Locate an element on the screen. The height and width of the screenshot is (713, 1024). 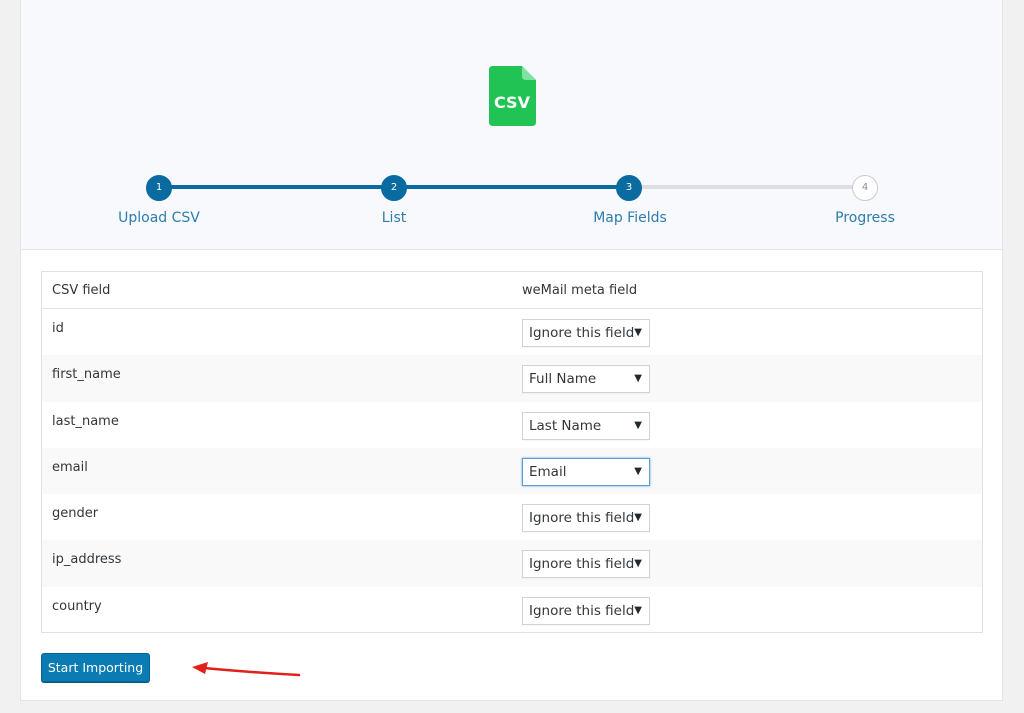
csv-field-name: first_name is located at coordinates (86, 375).